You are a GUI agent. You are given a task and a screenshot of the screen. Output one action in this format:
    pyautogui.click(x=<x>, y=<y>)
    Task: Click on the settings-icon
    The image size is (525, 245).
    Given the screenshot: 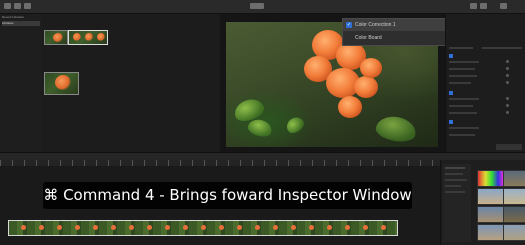 What is the action you would take?
    pyautogui.click(x=503, y=6)
    